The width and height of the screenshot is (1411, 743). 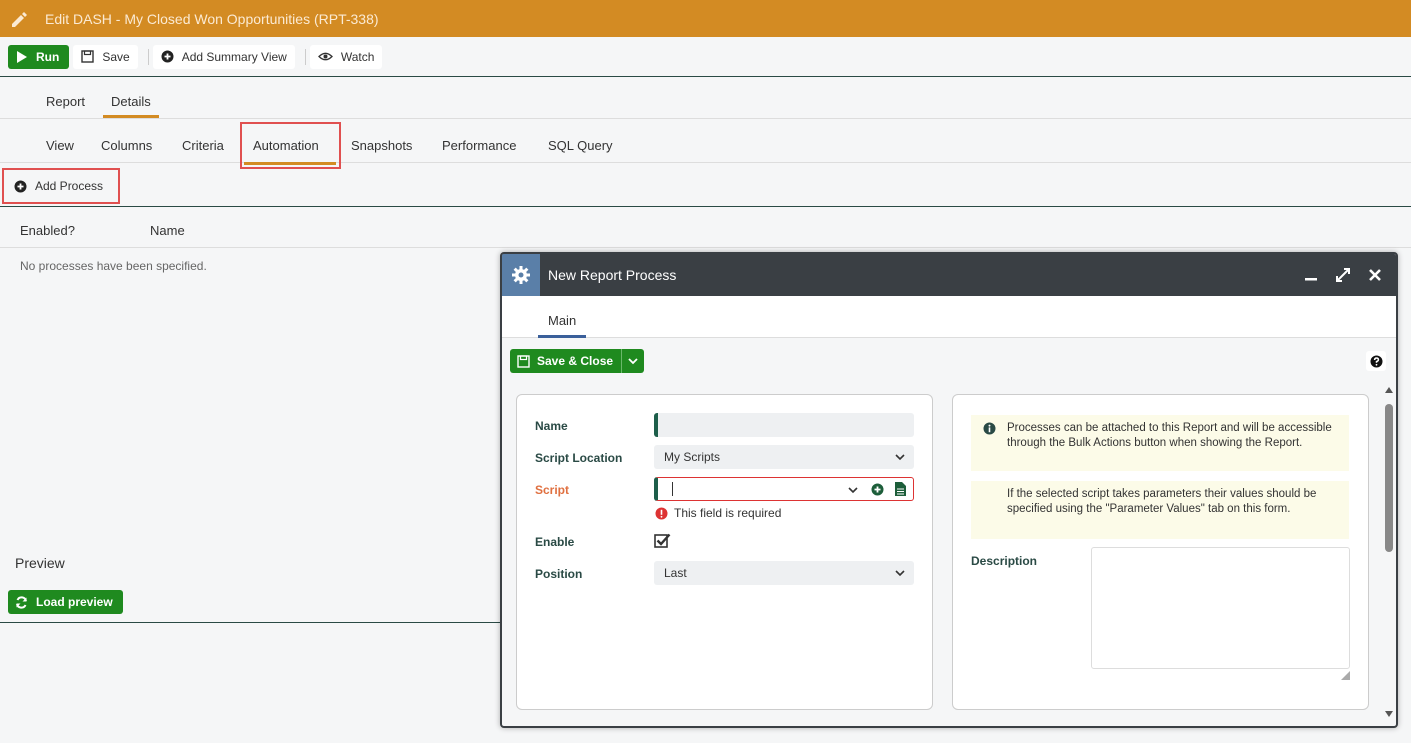 What do you see at coordinates (381, 145) in the screenshot?
I see `tab-snapshots: Snapshots` at bounding box center [381, 145].